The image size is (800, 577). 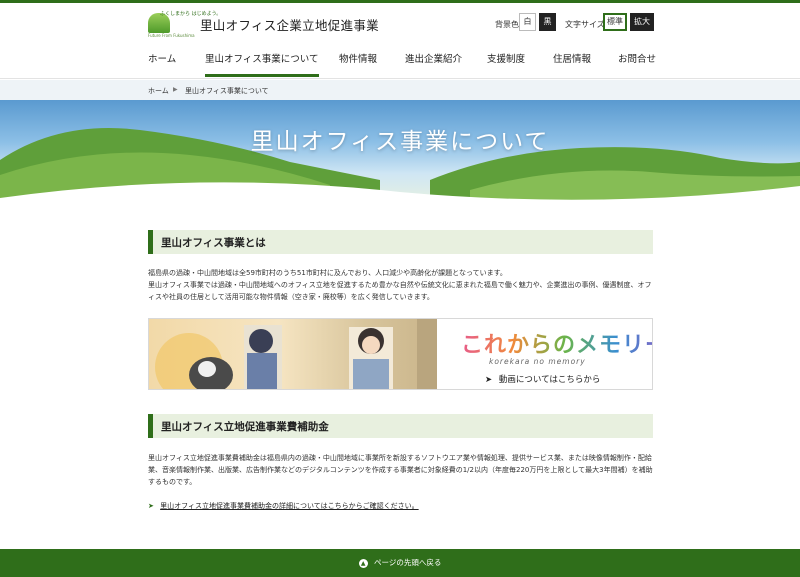 What do you see at coordinates (400, 78) in the screenshot?
I see `header-divider` at bounding box center [400, 78].